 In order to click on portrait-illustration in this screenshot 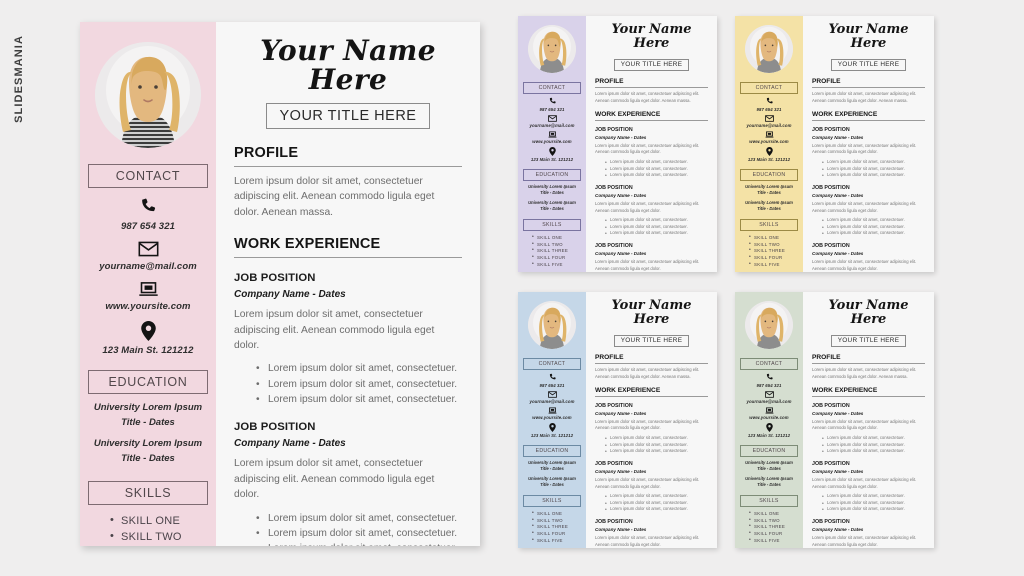, I will do `click(552, 325)`.